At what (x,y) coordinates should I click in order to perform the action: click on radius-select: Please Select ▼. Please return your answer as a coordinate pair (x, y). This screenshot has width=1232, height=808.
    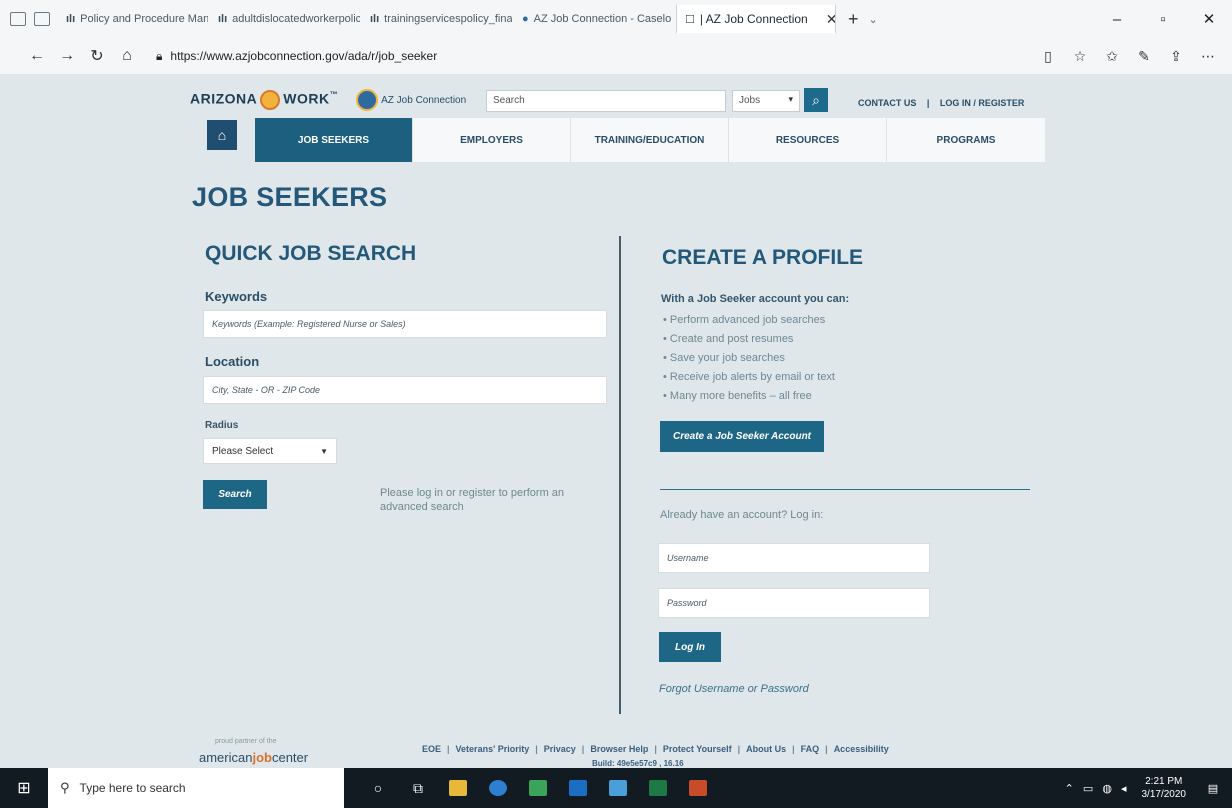
    Looking at the image, I should click on (270, 451).